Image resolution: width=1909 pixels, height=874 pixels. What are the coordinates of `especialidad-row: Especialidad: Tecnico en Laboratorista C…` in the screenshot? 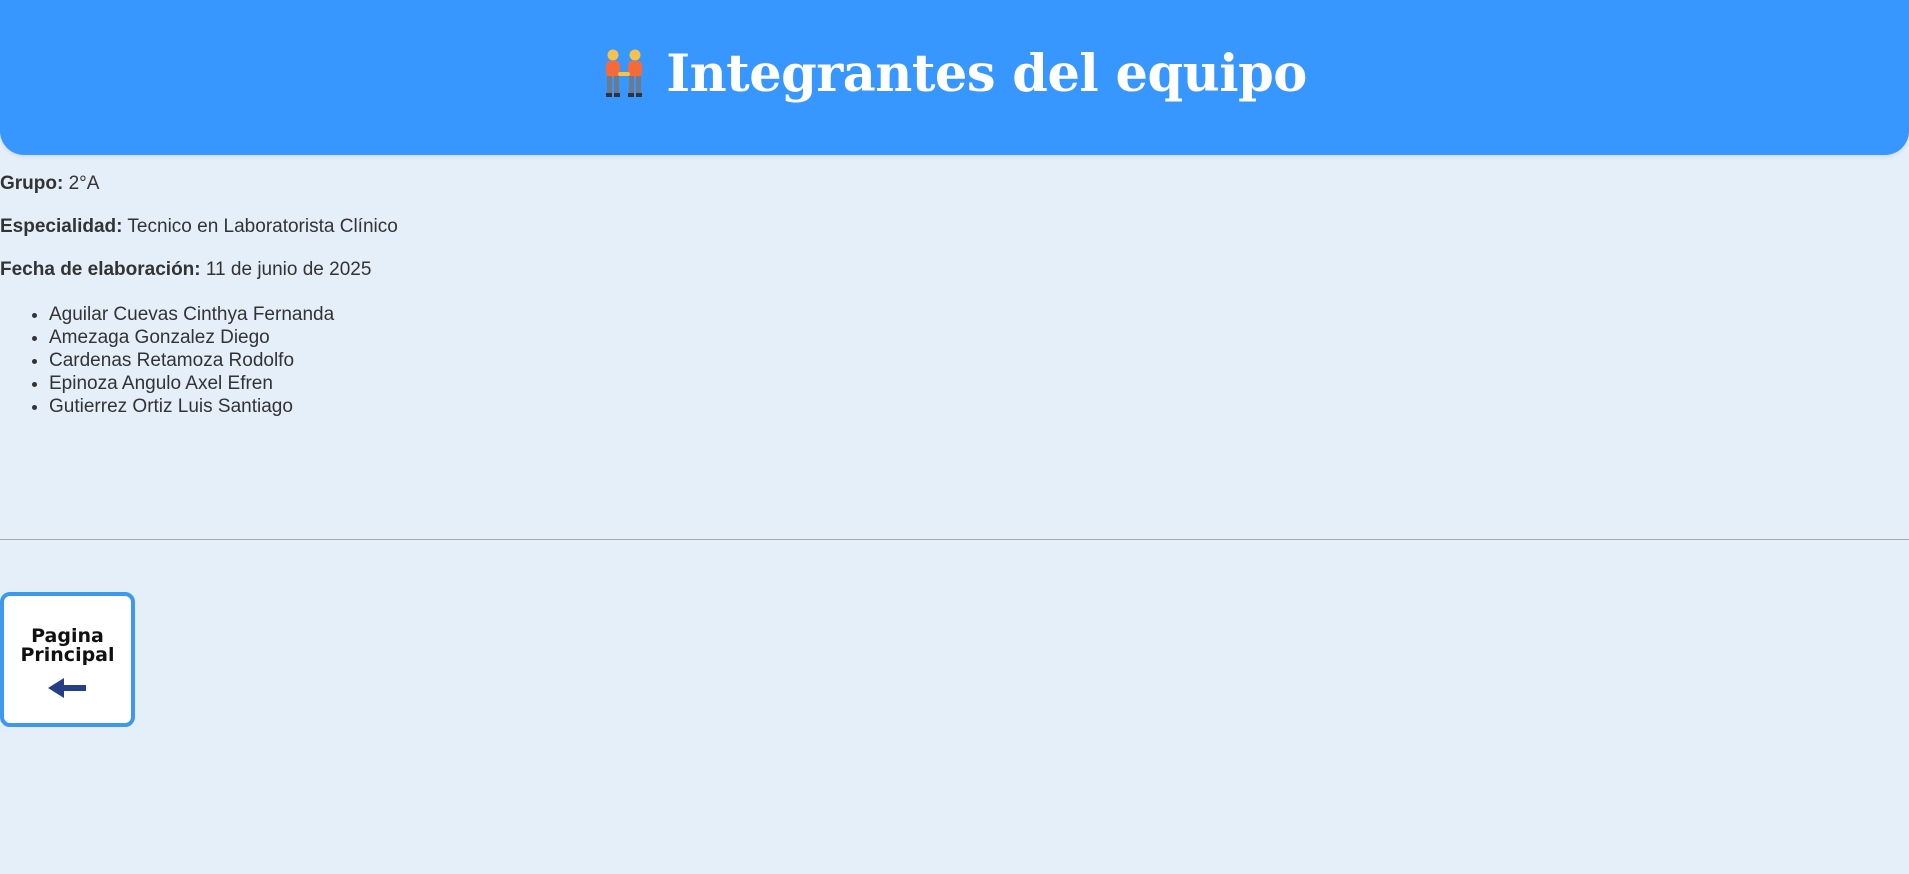 It's located at (199, 227).